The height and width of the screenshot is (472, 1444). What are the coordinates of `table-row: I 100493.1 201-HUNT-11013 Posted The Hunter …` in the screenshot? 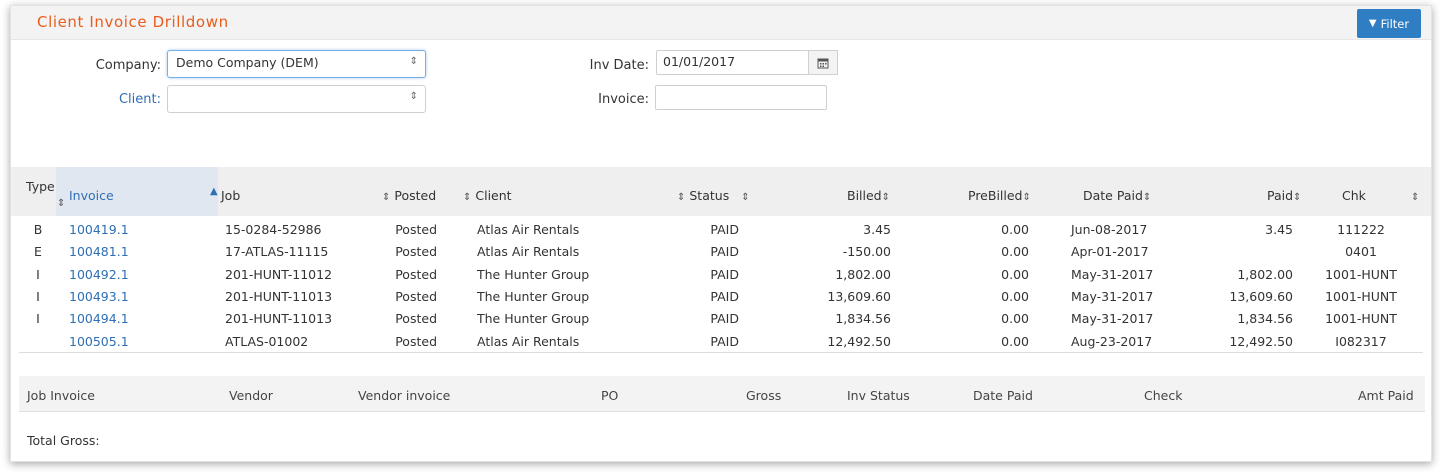 It's located at (721, 297).